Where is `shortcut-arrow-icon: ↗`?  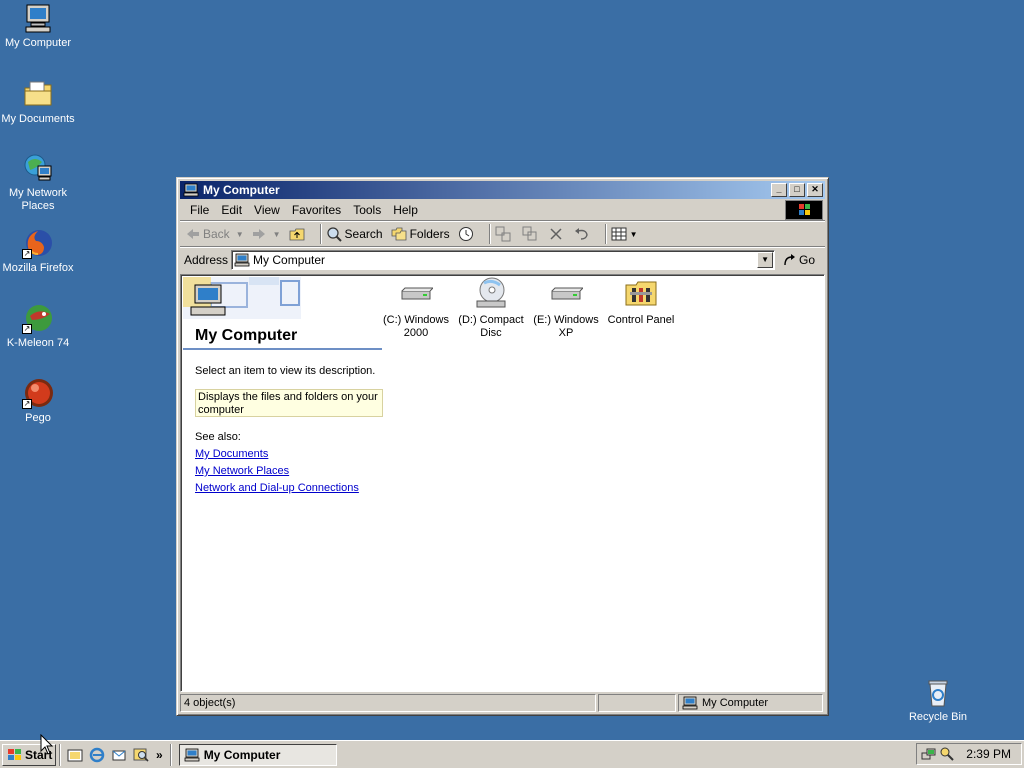 shortcut-arrow-icon: ↗ is located at coordinates (27, 404).